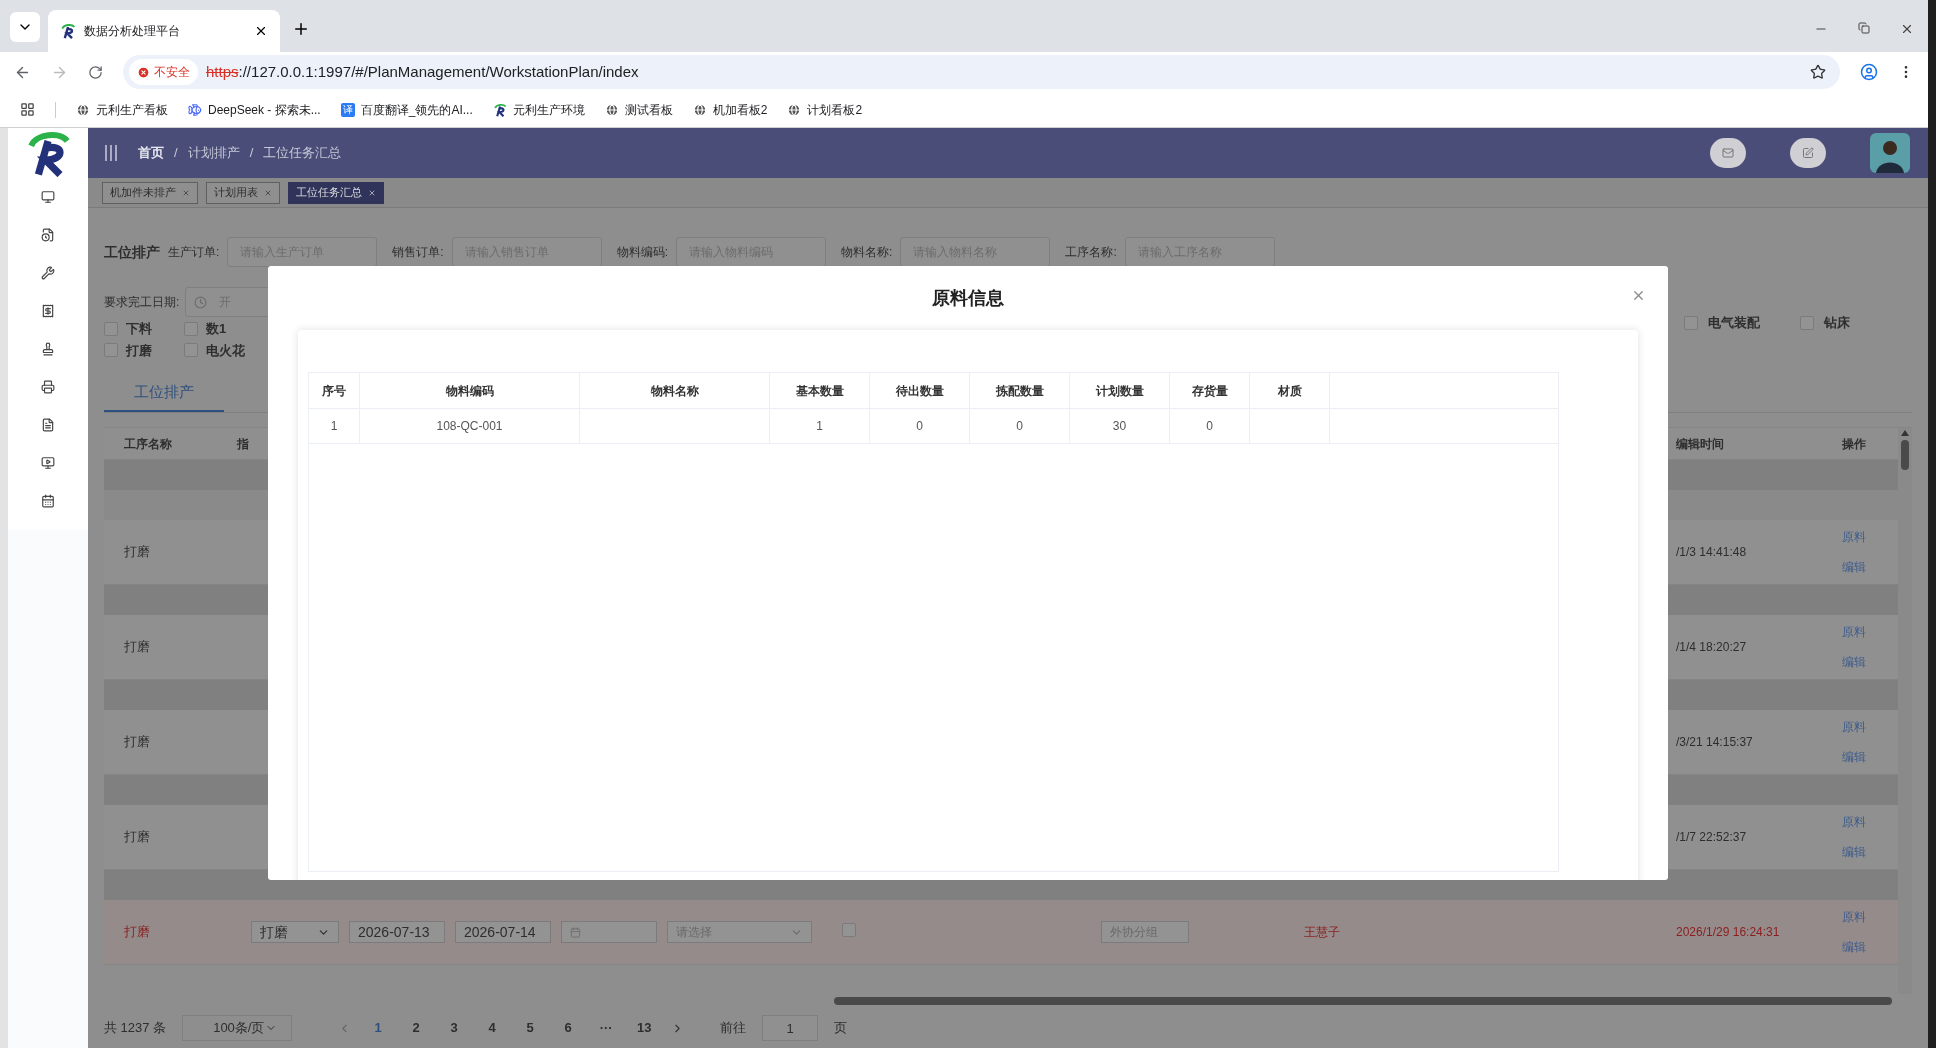 This screenshot has width=1936, height=1048. What do you see at coordinates (25, 27) in the screenshot?
I see `tab-list-button` at bounding box center [25, 27].